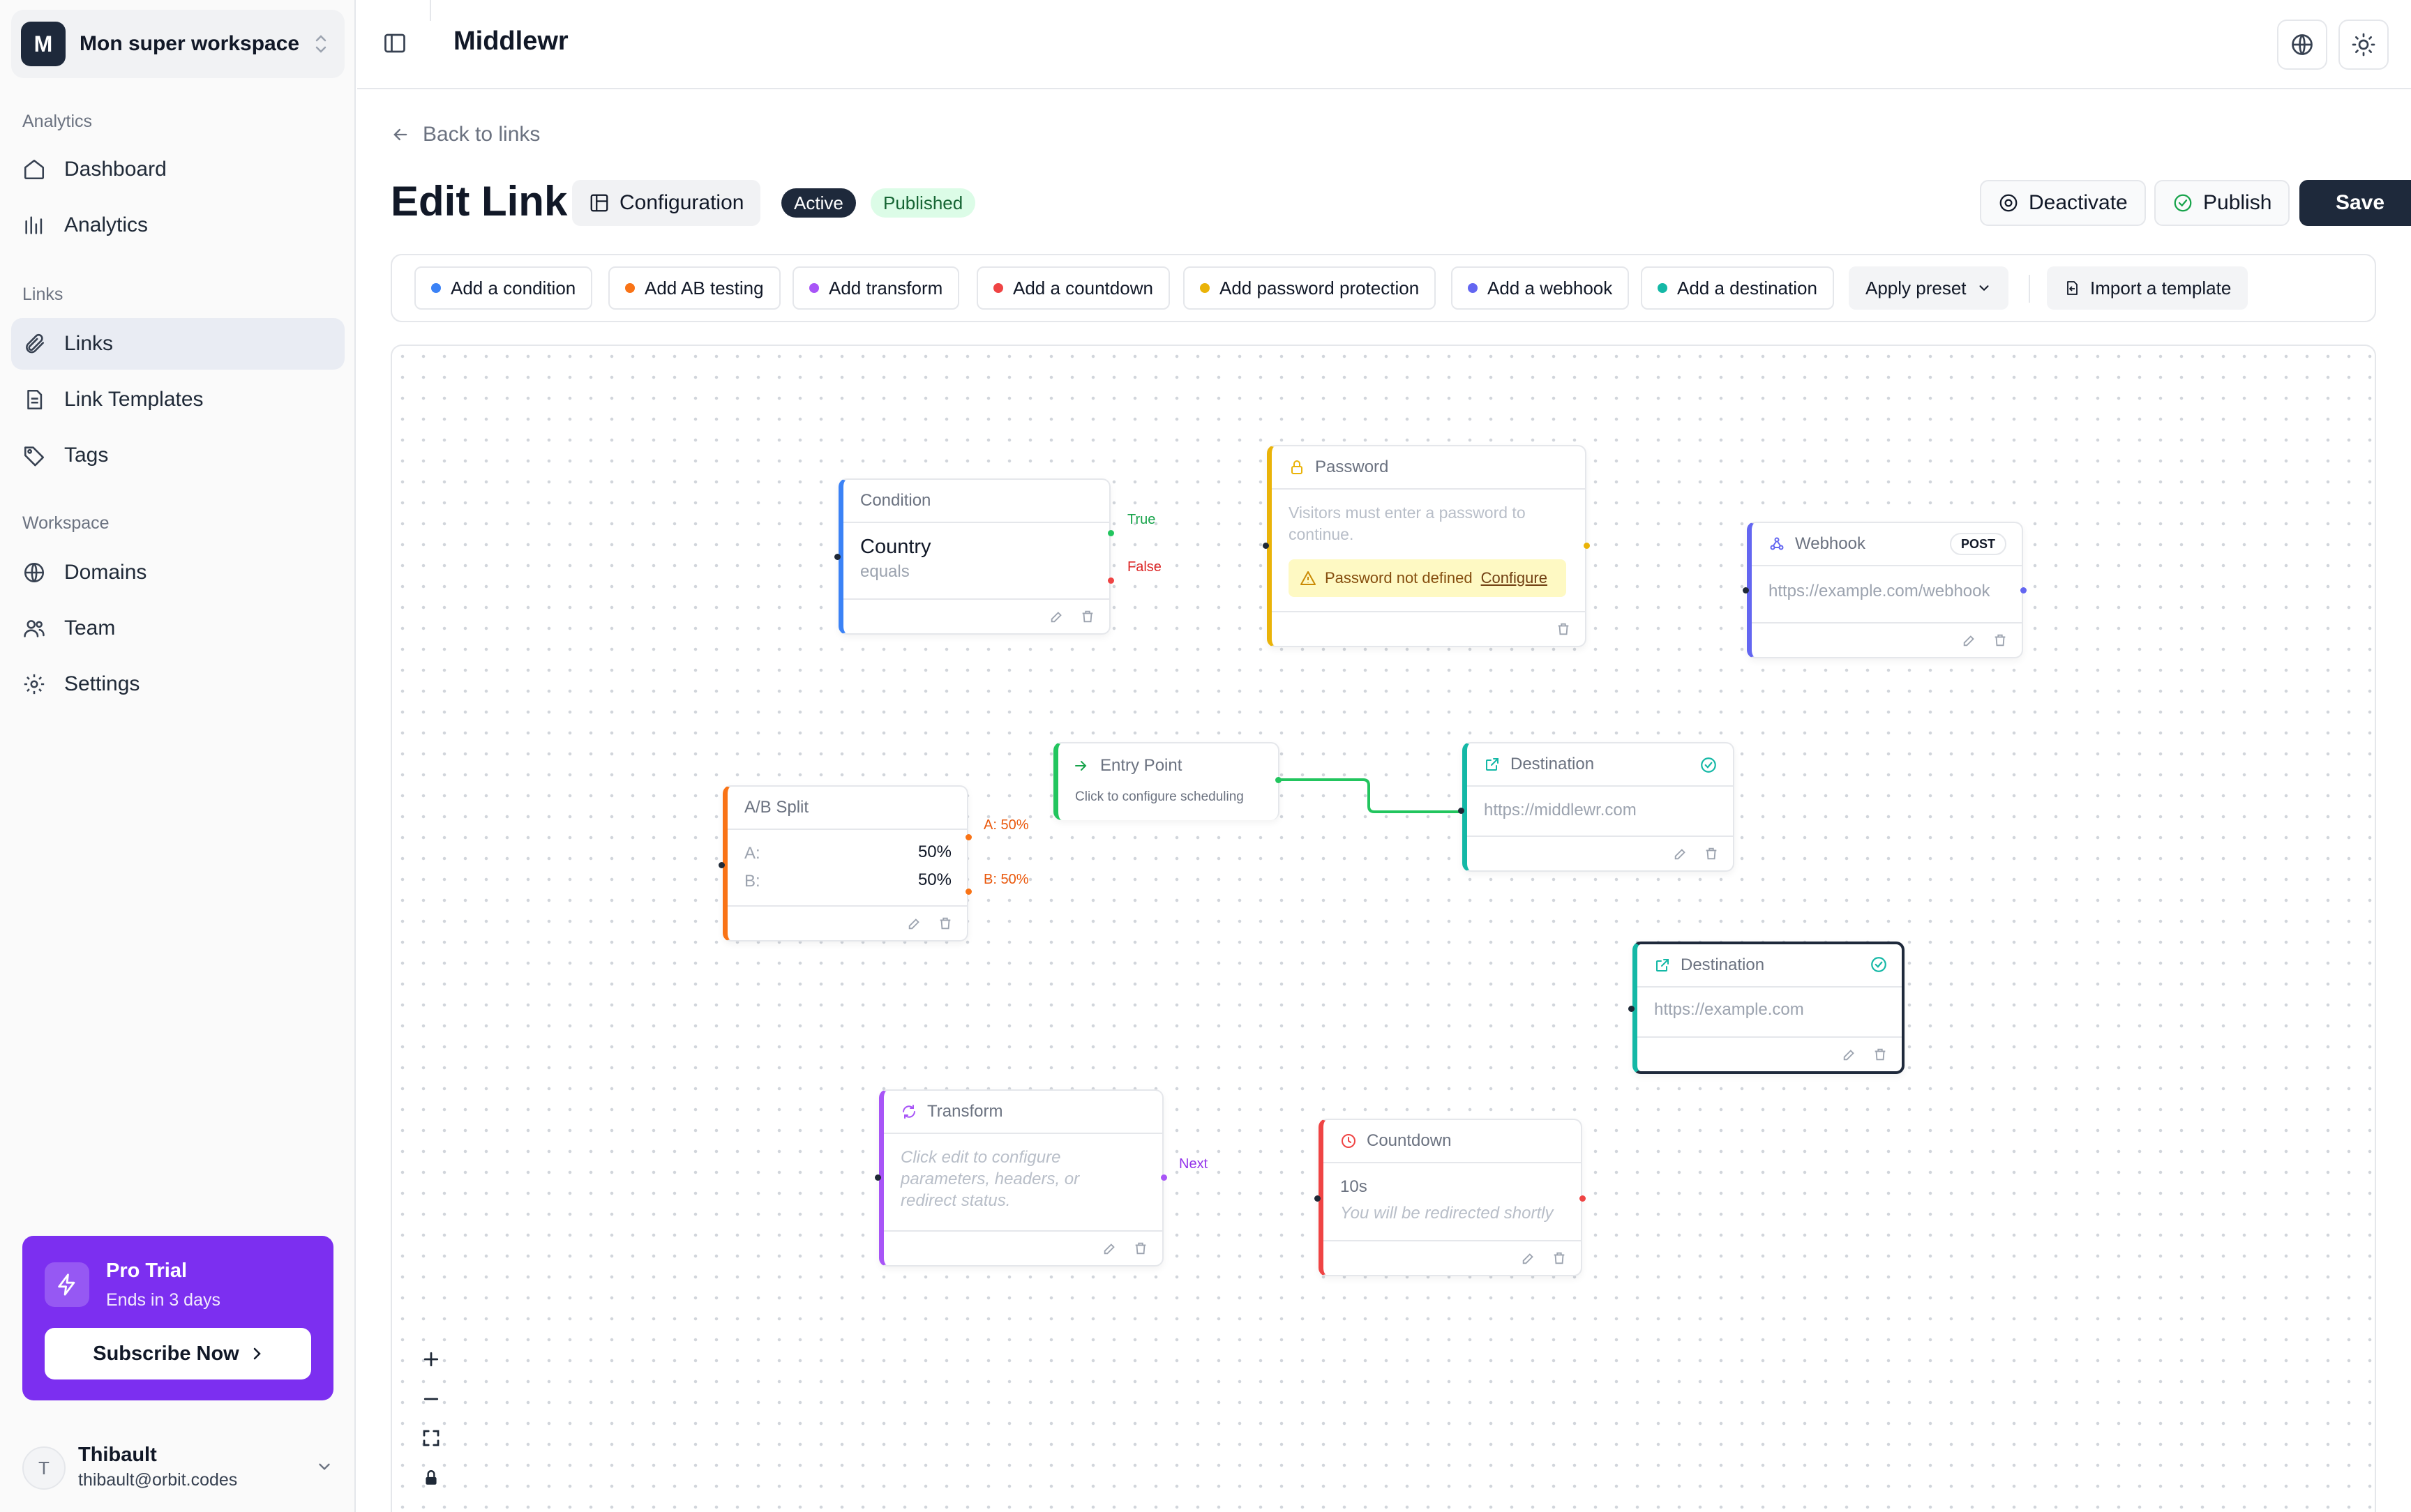 The image size is (2411, 1512). Describe the element at coordinates (976, 502) in the screenshot. I see `node-header: Condition` at that location.